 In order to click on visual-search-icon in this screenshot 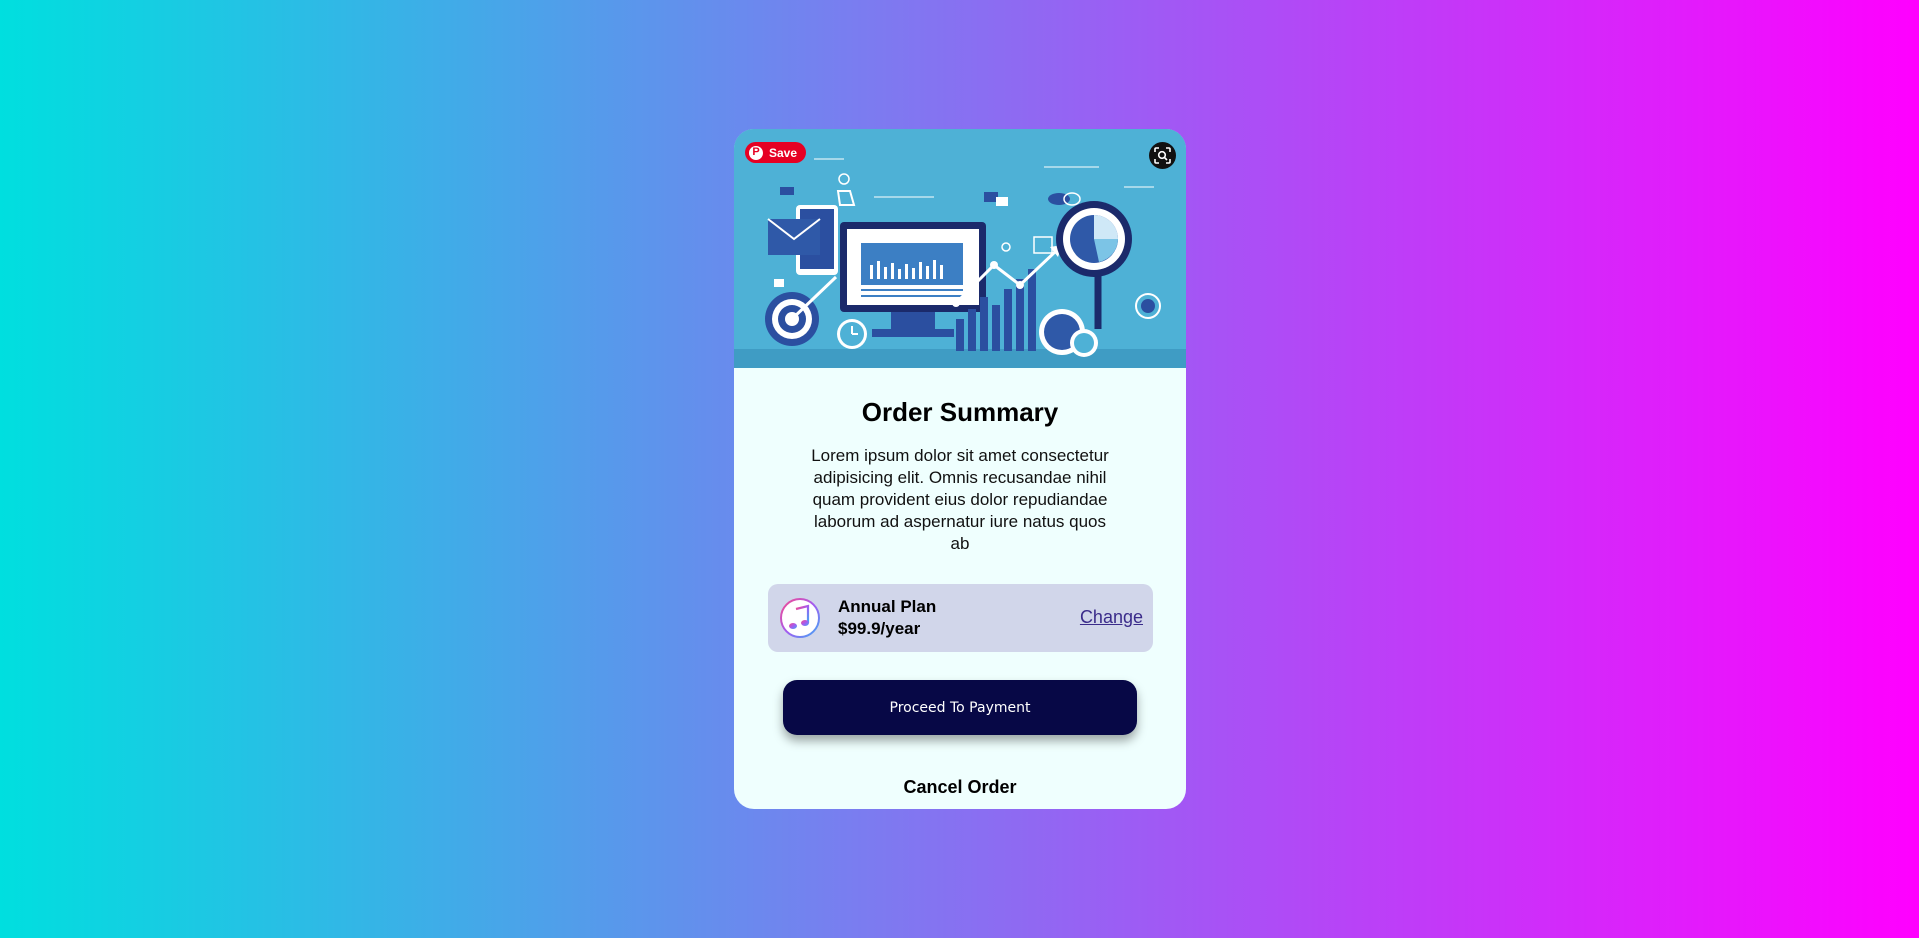, I will do `click(1162, 155)`.